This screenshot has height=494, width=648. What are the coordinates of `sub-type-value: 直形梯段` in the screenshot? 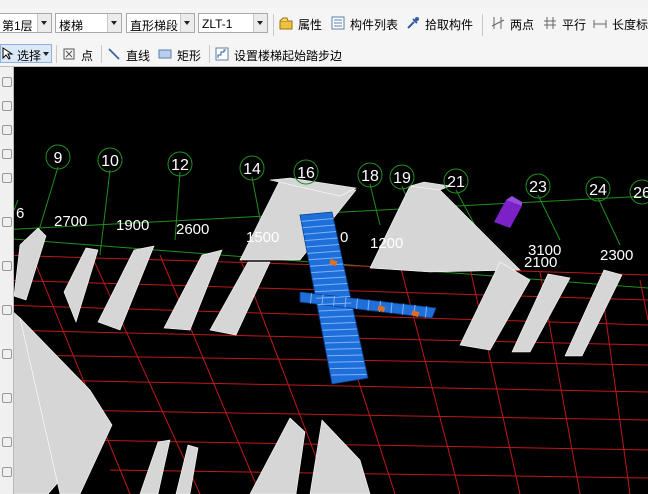 It's located at (154, 26).